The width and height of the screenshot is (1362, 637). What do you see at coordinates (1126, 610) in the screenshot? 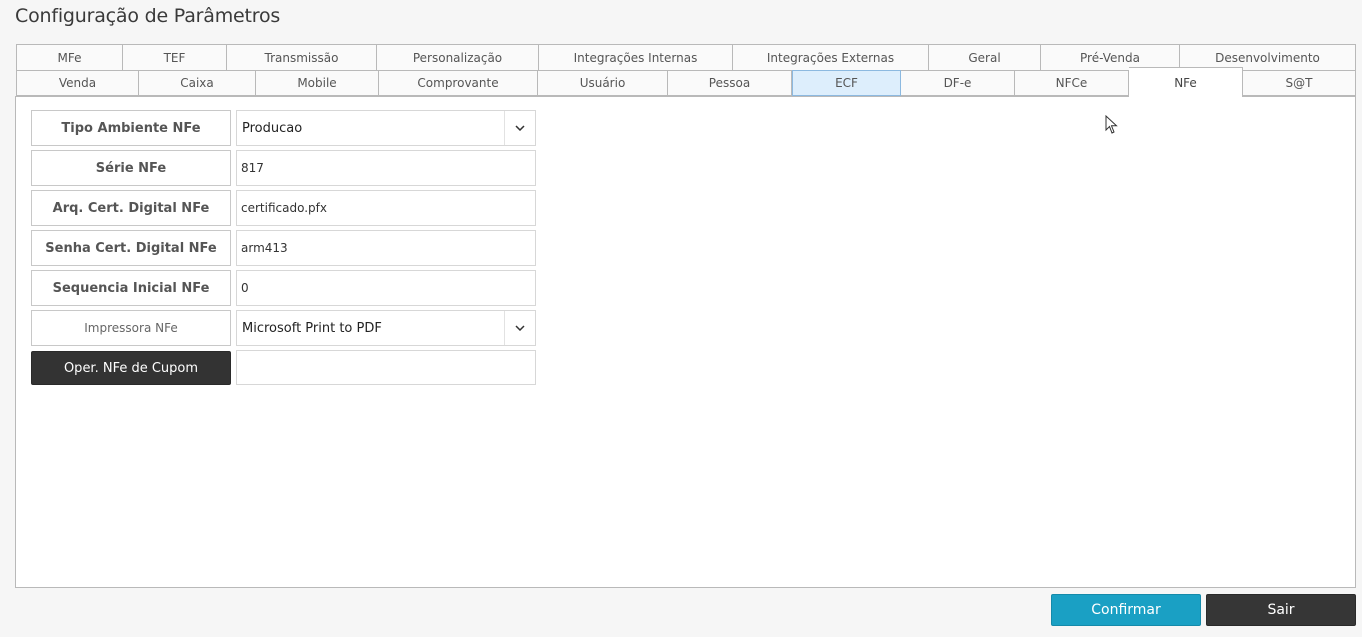
I see `confirm-button: Confirmar` at bounding box center [1126, 610].